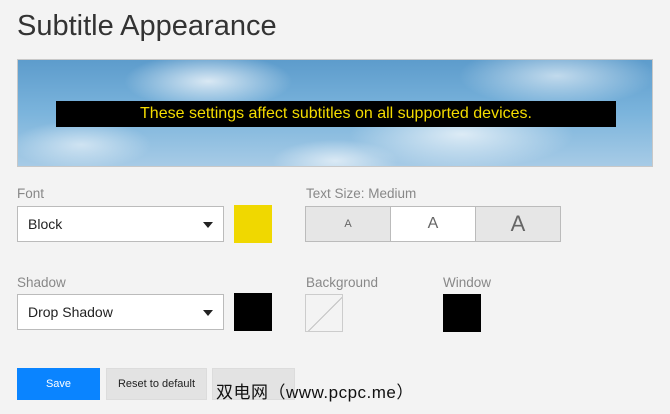  Describe the element at coordinates (315, 392) in the screenshot. I see `watermark: 双电网（www.pcpc.me）` at that location.